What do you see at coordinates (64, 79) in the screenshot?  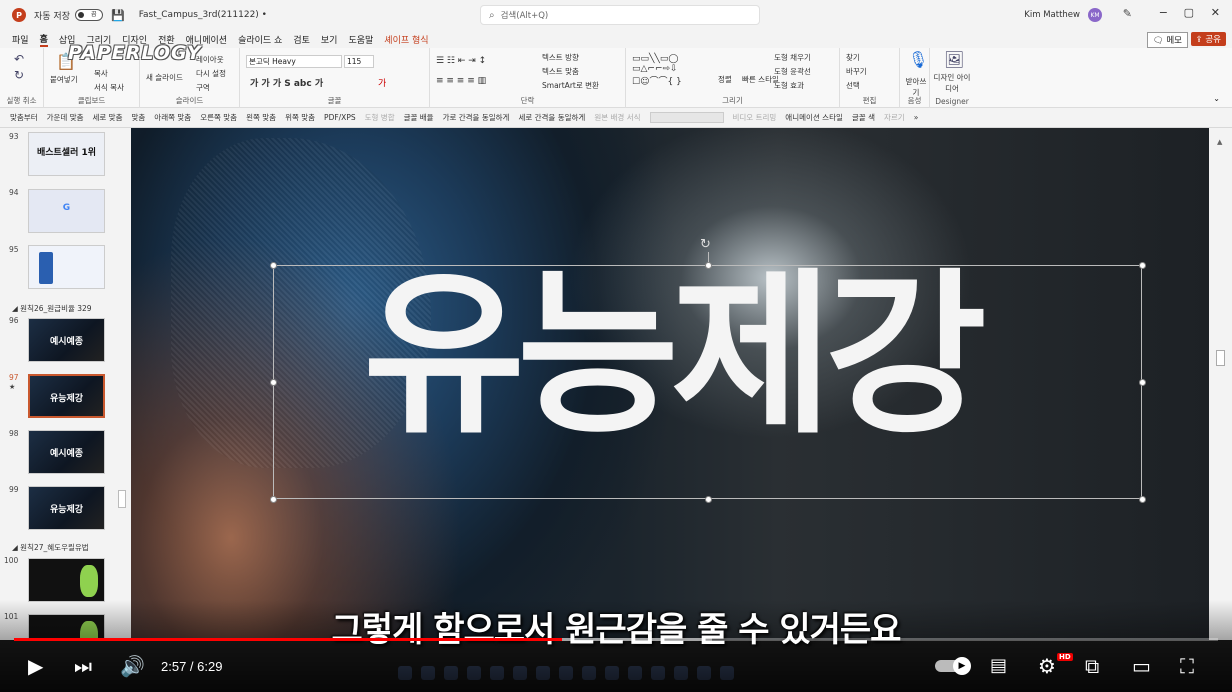 I see `paste-button: 붙여넣기` at bounding box center [64, 79].